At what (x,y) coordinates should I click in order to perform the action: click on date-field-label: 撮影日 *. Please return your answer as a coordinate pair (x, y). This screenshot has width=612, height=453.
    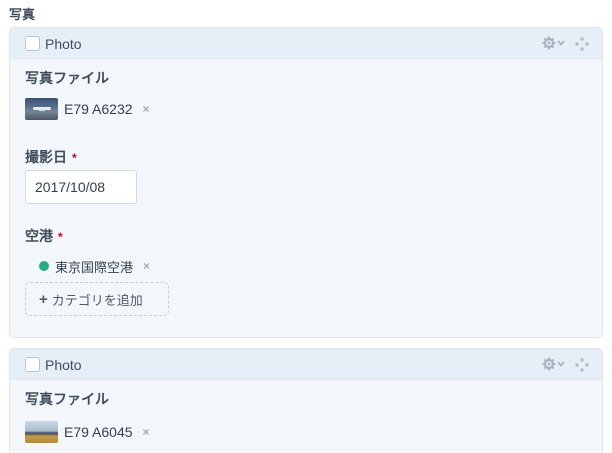
    Looking at the image, I should click on (51, 157).